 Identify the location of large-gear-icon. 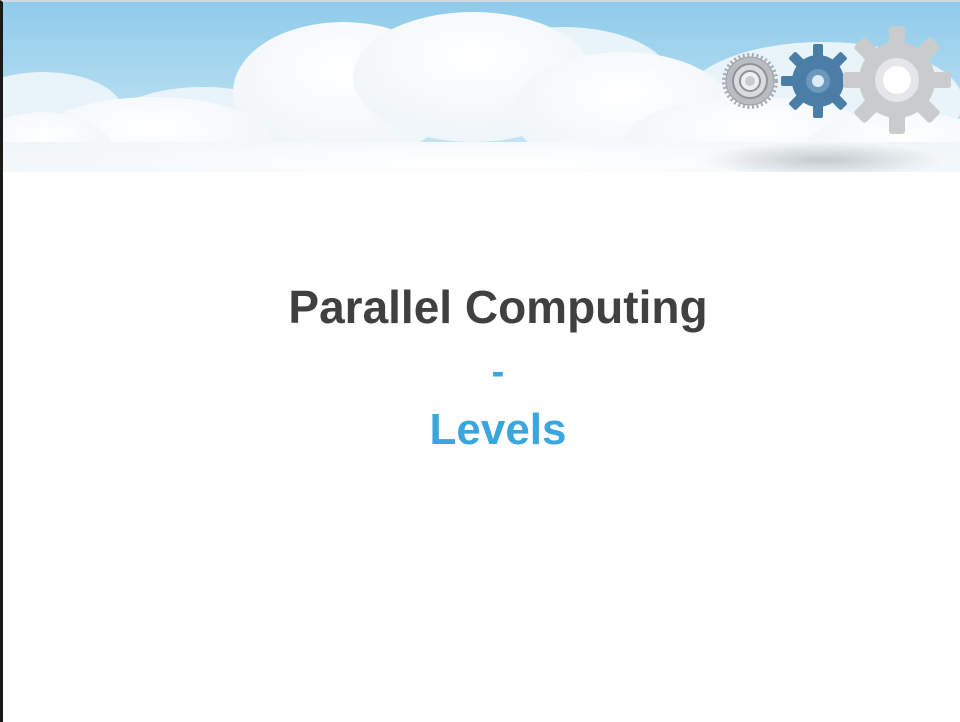
(897, 80).